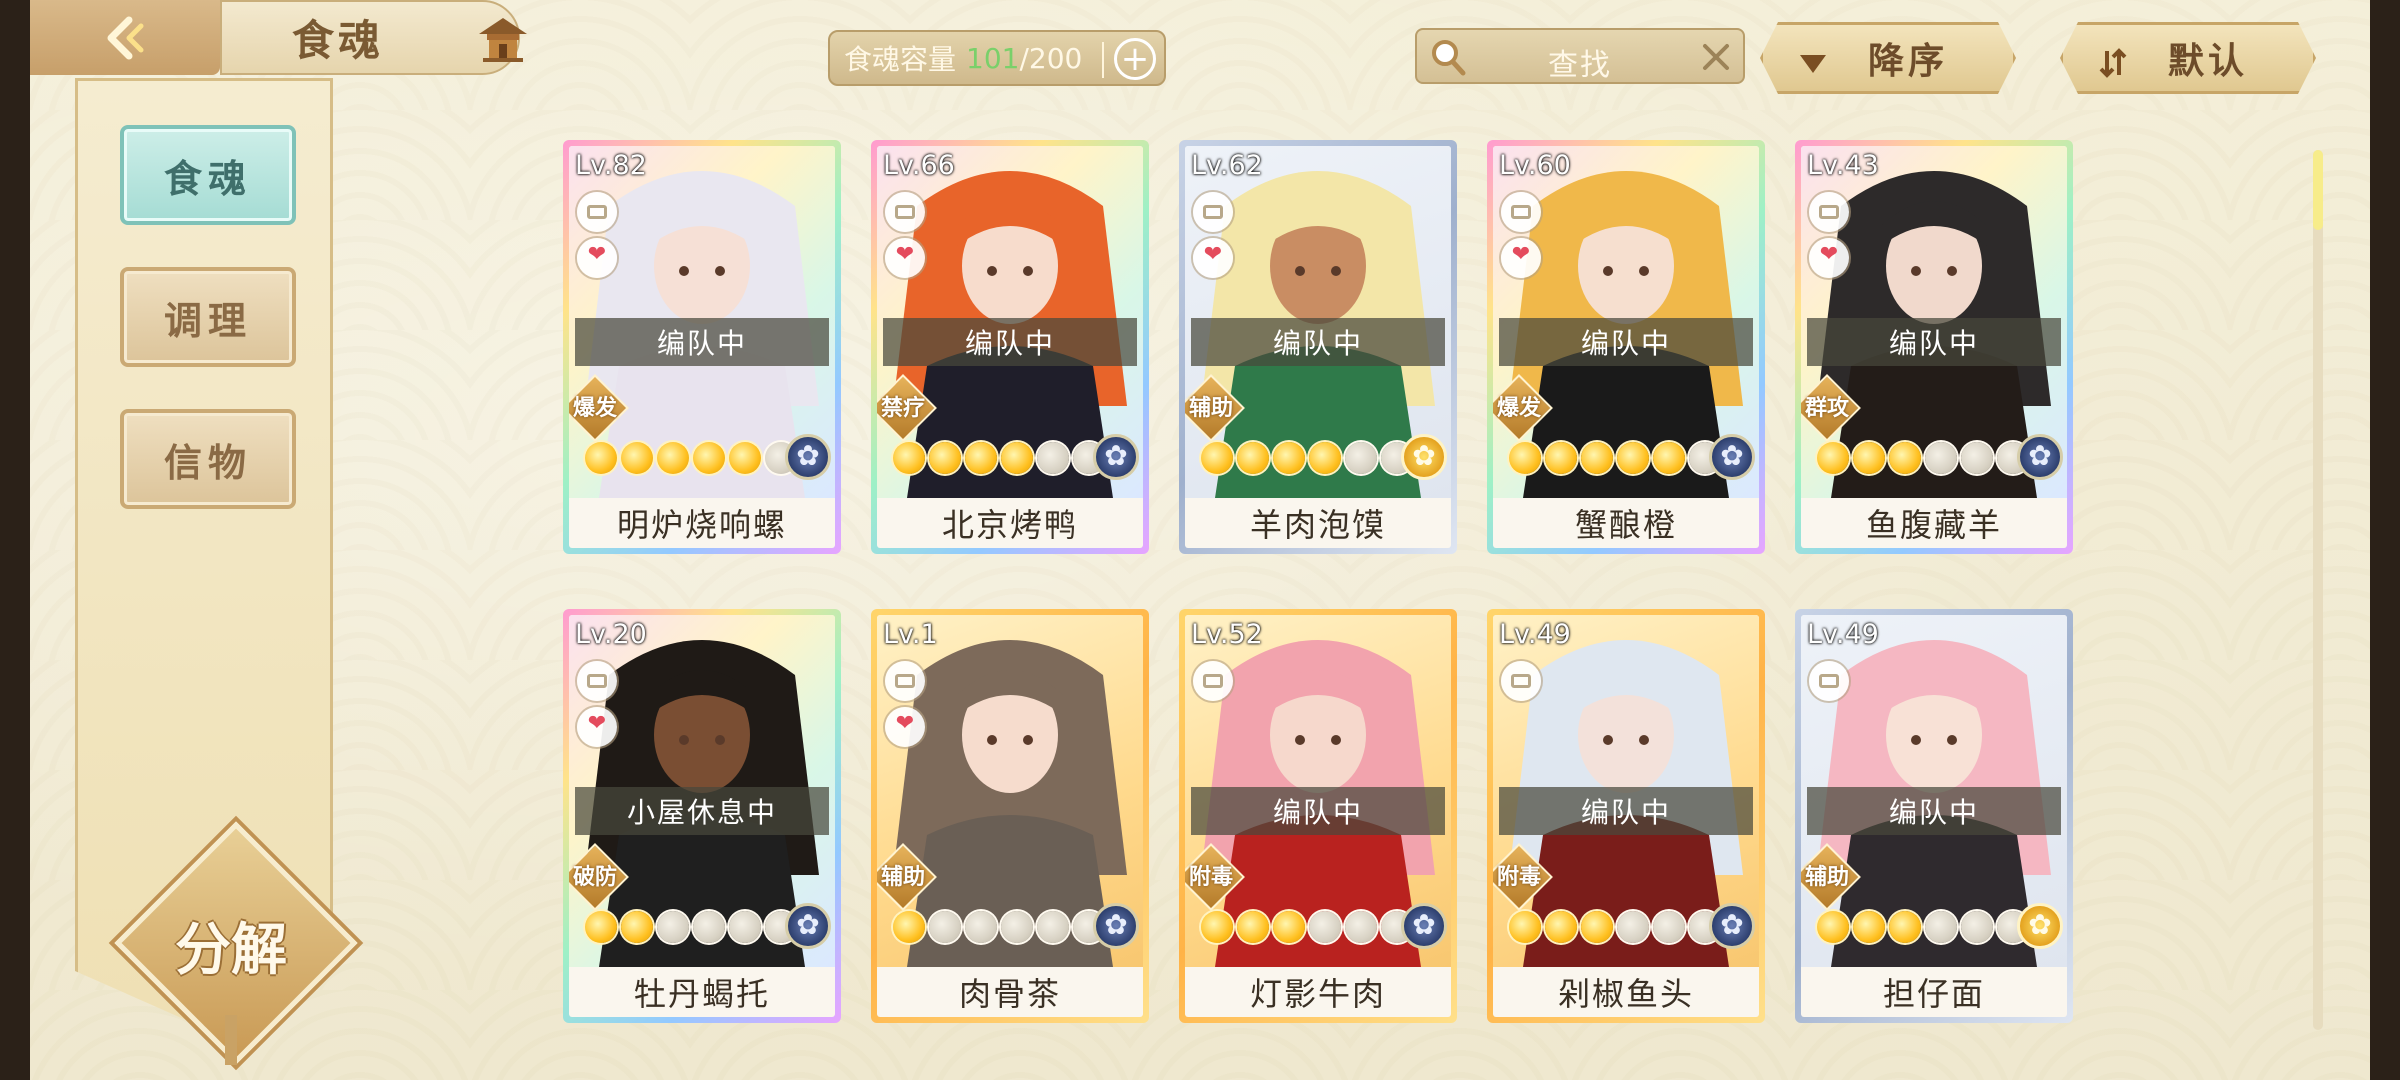  Describe the element at coordinates (1716, 57) in the screenshot. I see `clear-icon` at that location.